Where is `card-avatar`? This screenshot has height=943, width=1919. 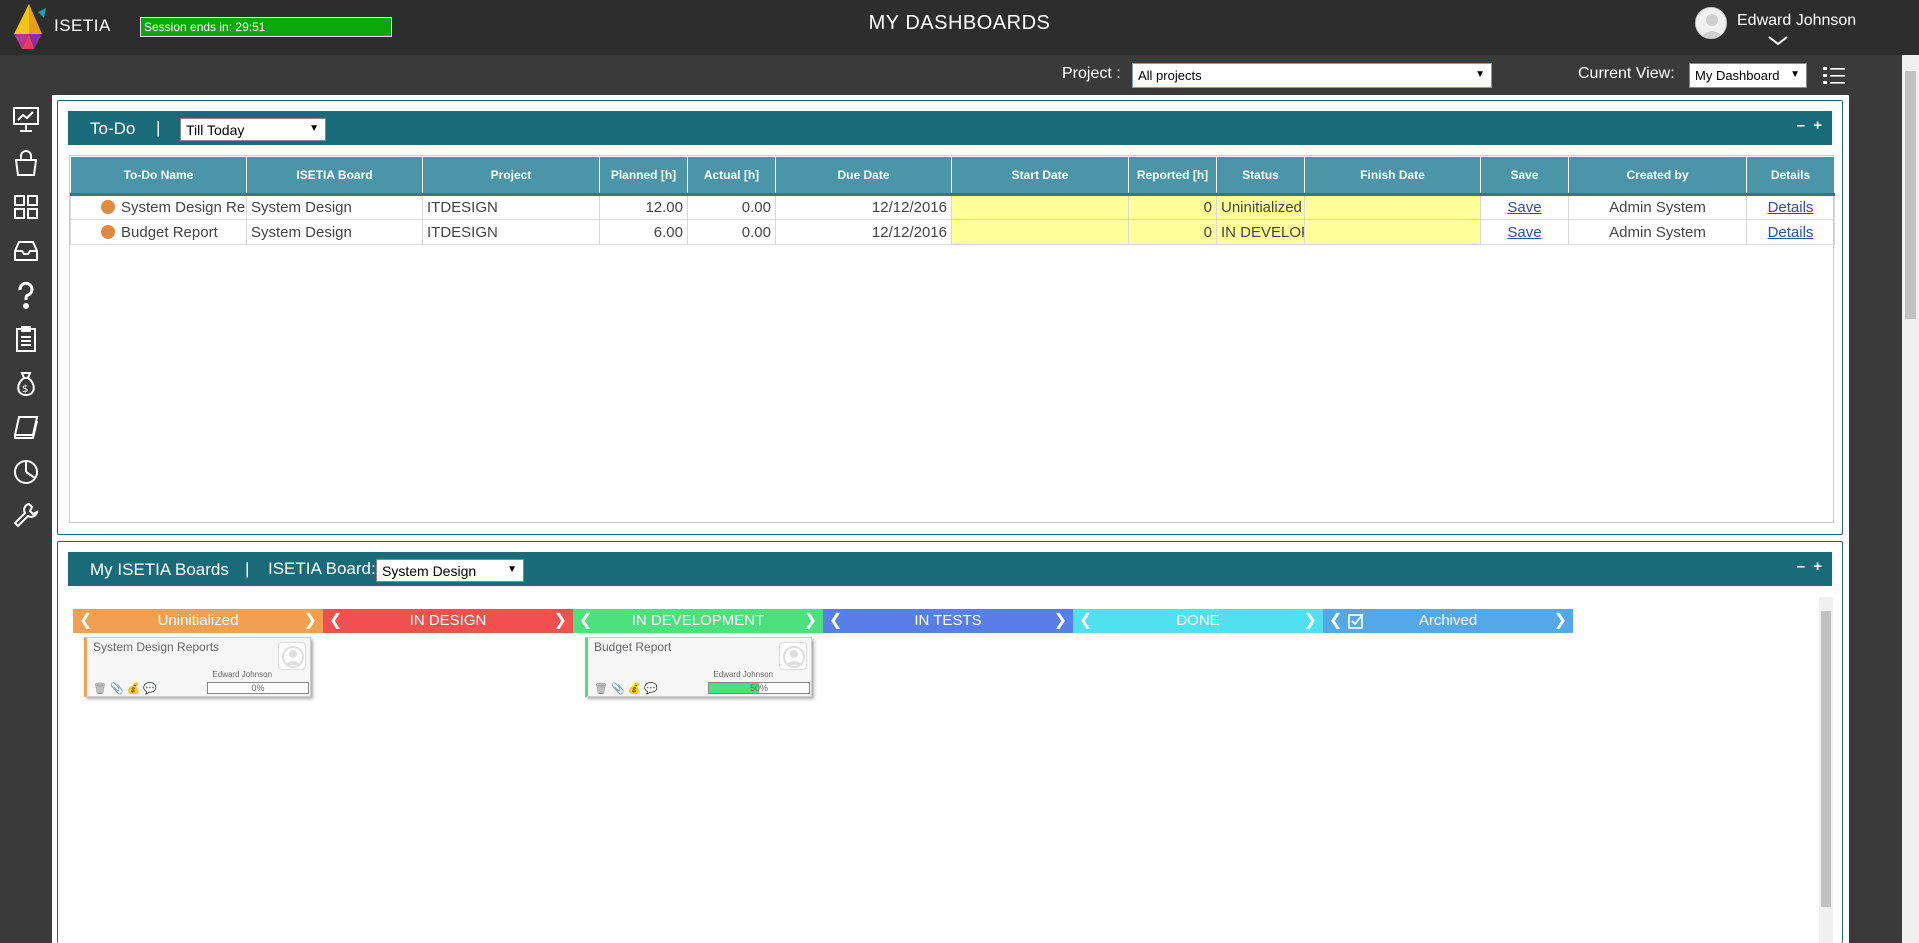 card-avatar is located at coordinates (292, 656).